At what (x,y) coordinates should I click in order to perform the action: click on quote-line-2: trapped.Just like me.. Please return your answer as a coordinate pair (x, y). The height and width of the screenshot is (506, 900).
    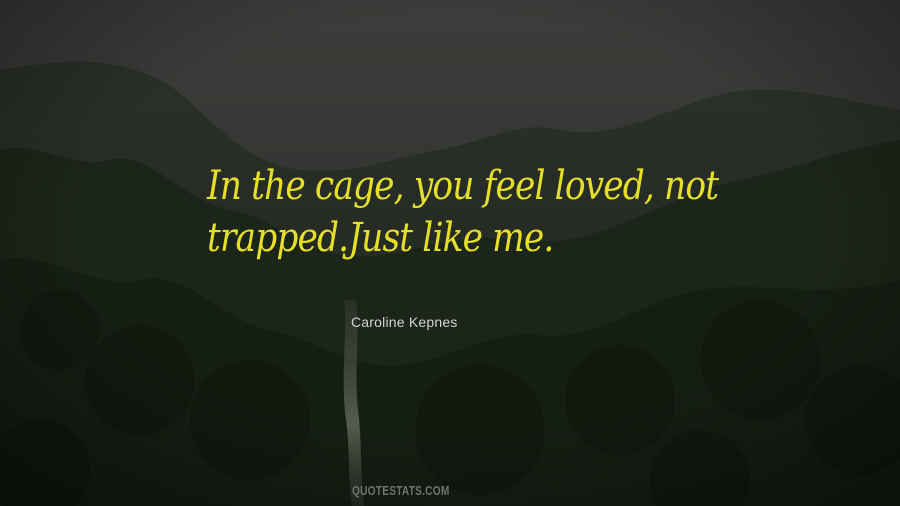
    Looking at the image, I should click on (380, 238).